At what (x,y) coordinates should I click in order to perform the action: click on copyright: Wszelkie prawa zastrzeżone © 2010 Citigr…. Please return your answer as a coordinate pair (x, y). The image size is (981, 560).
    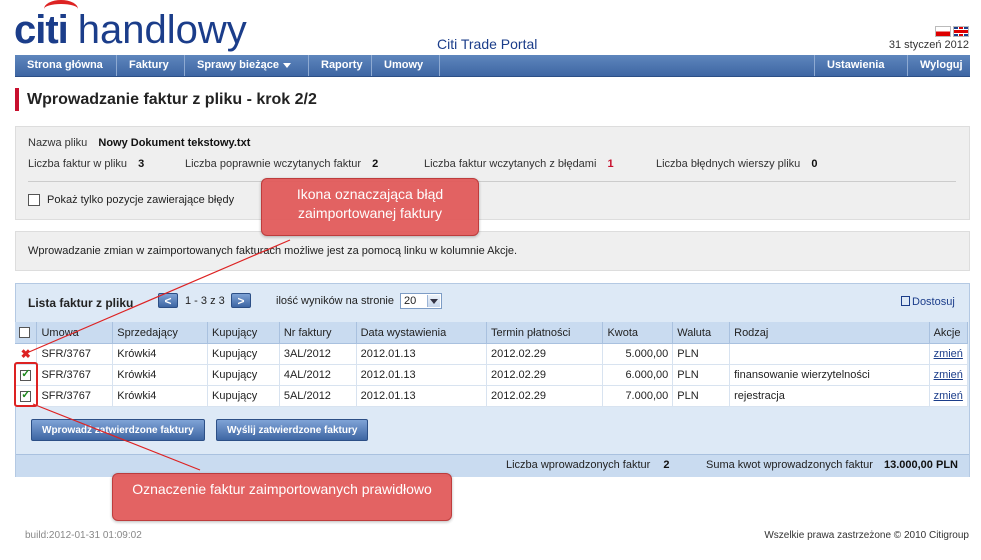
    Looking at the image, I should click on (866, 535).